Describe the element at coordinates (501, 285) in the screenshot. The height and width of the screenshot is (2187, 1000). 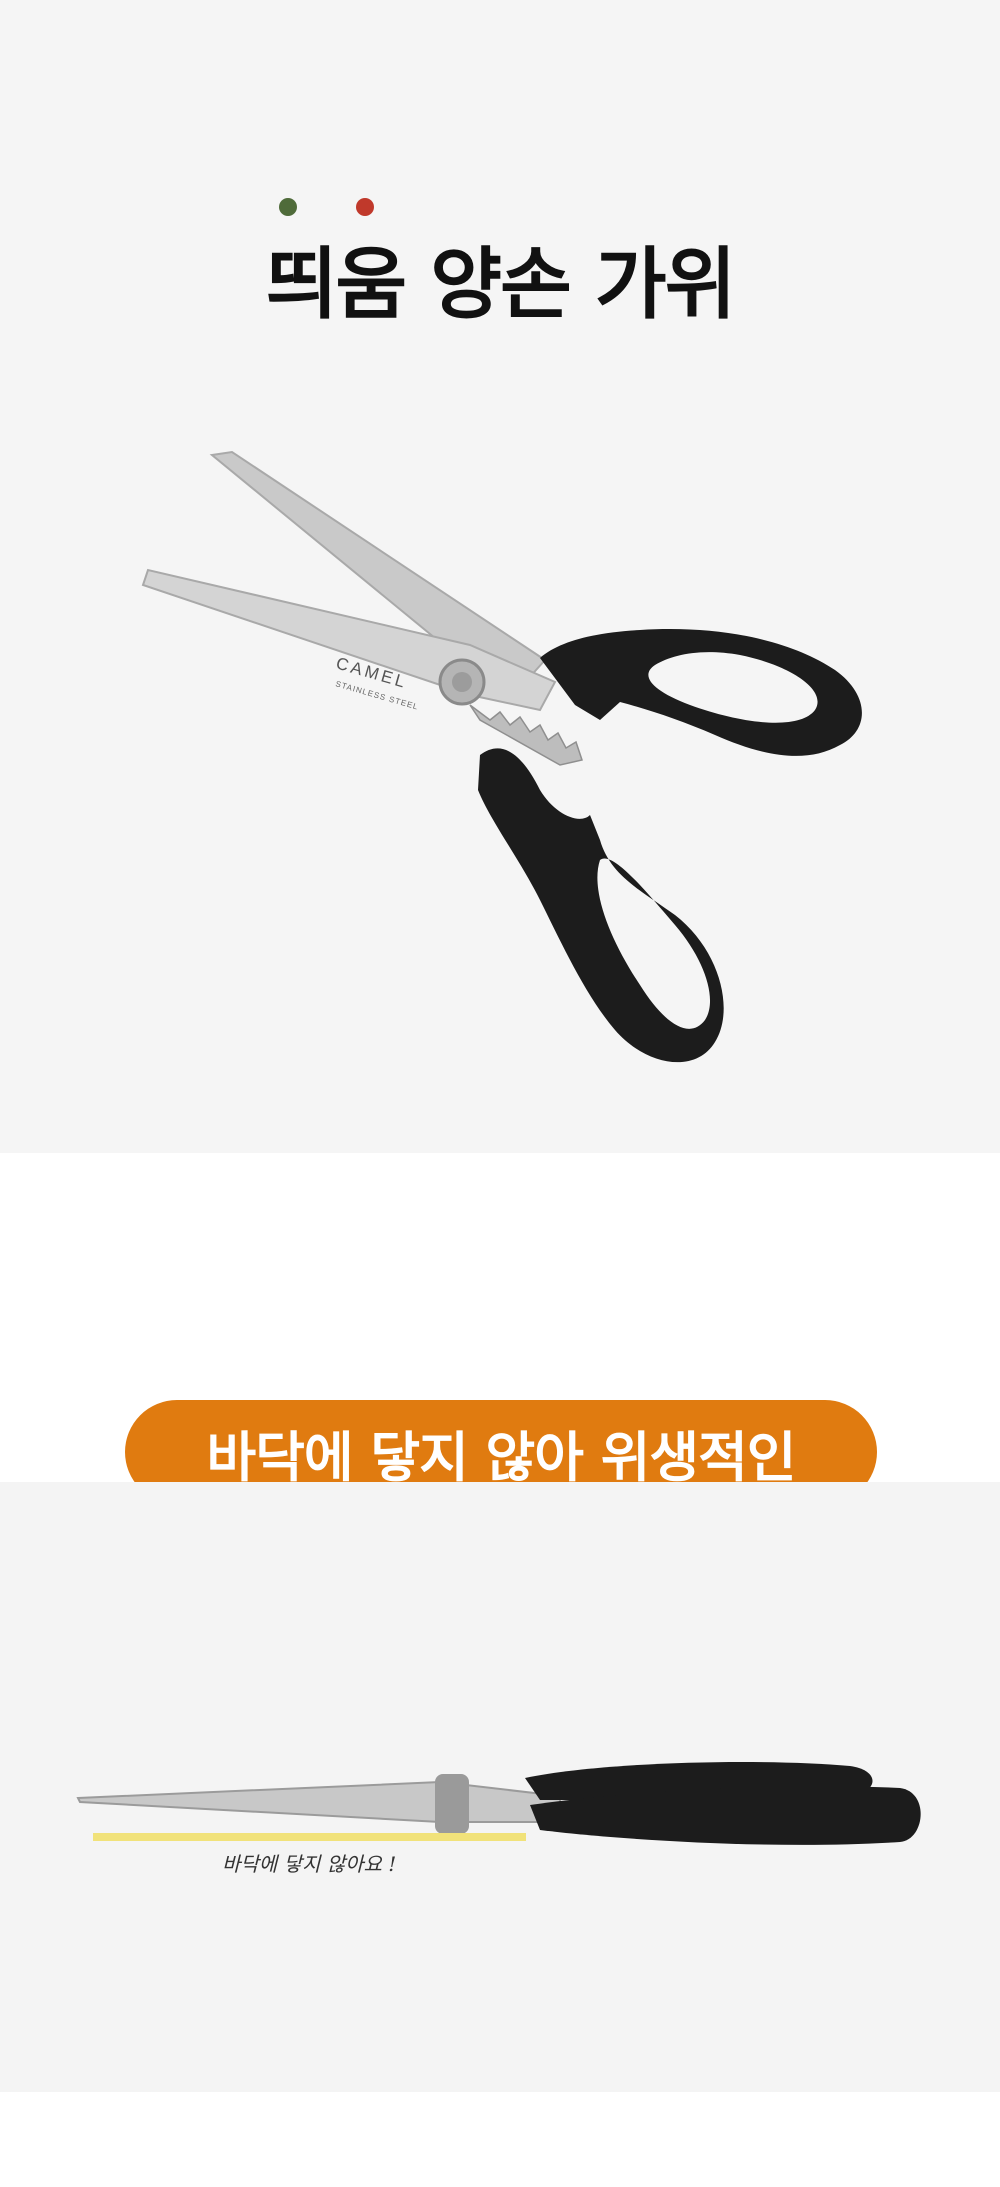
I see `page-title: 띄움 양손 가위` at that location.